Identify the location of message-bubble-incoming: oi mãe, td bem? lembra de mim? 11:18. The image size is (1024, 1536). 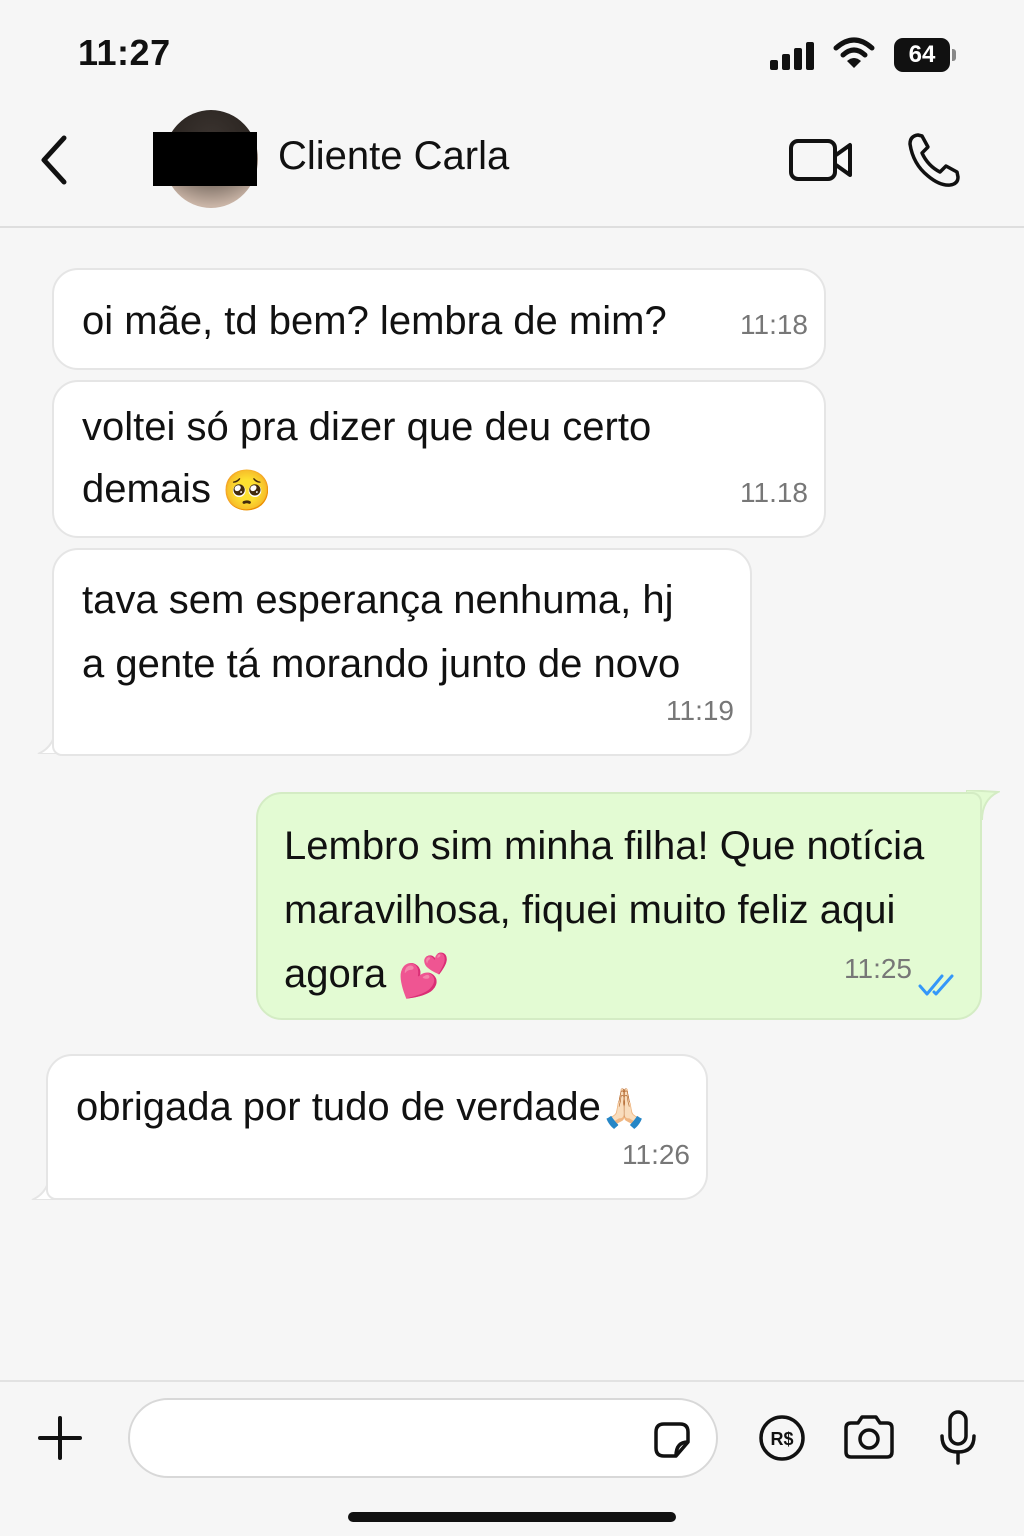
(439, 319).